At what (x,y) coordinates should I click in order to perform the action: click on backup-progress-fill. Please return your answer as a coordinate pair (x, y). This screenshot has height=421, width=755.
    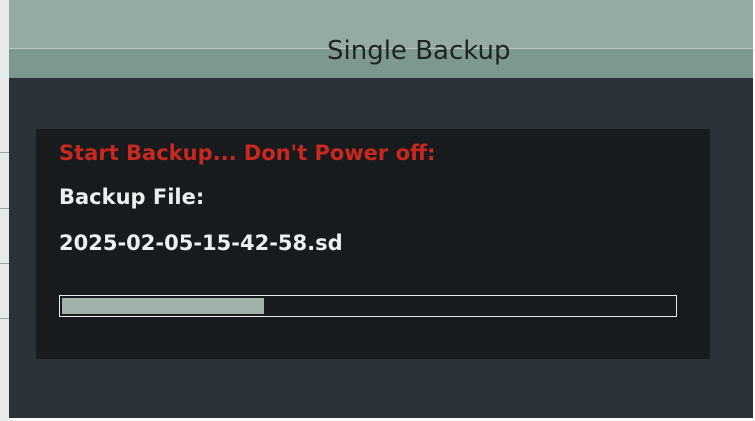
    Looking at the image, I should click on (163, 306).